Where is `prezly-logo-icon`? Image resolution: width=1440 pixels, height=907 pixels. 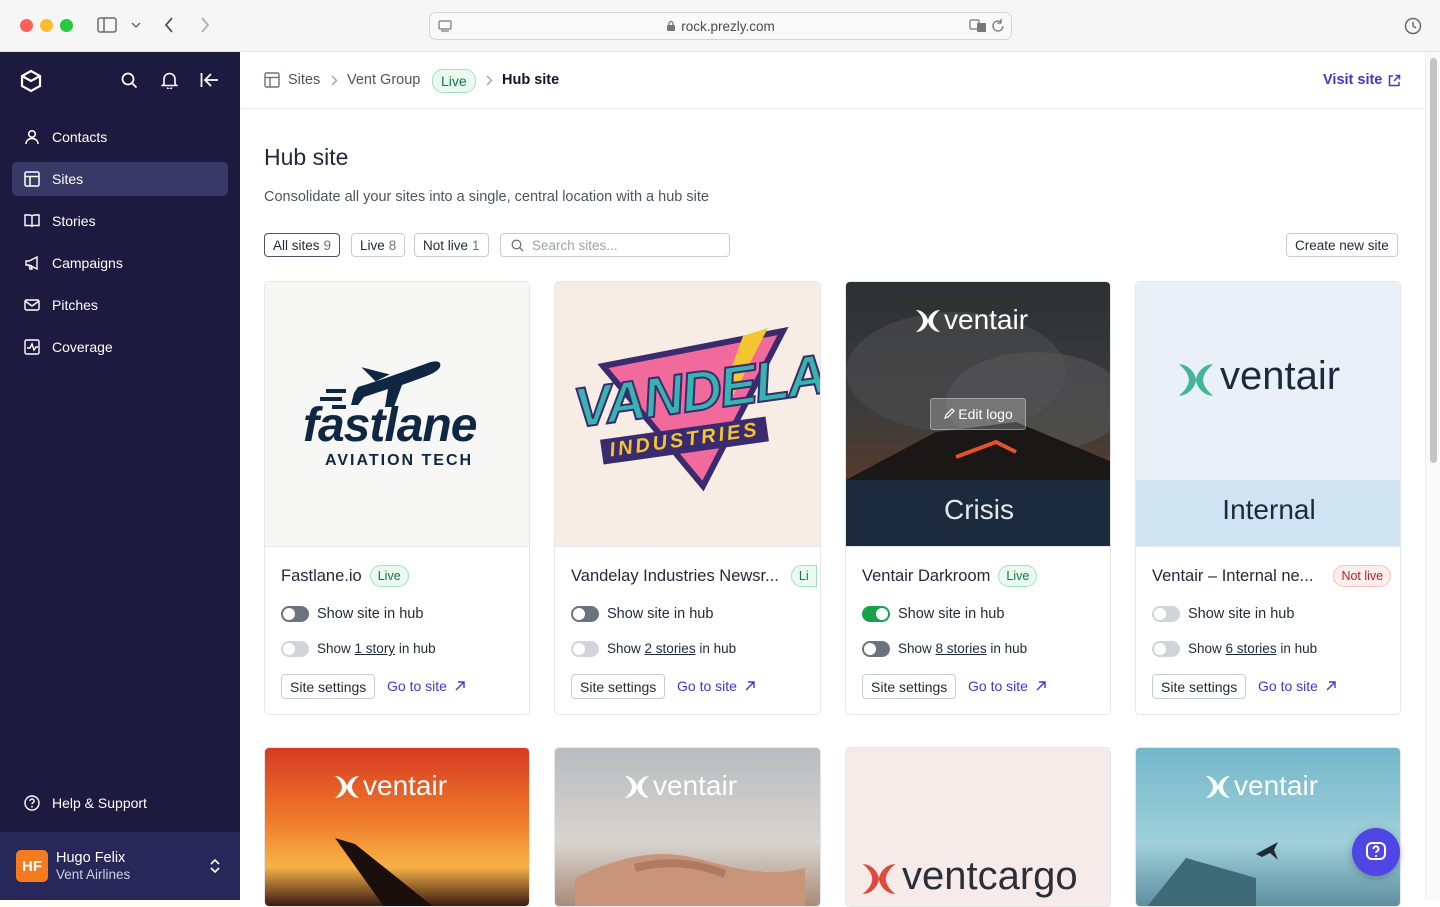 prezly-logo-icon is located at coordinates (31, 81).